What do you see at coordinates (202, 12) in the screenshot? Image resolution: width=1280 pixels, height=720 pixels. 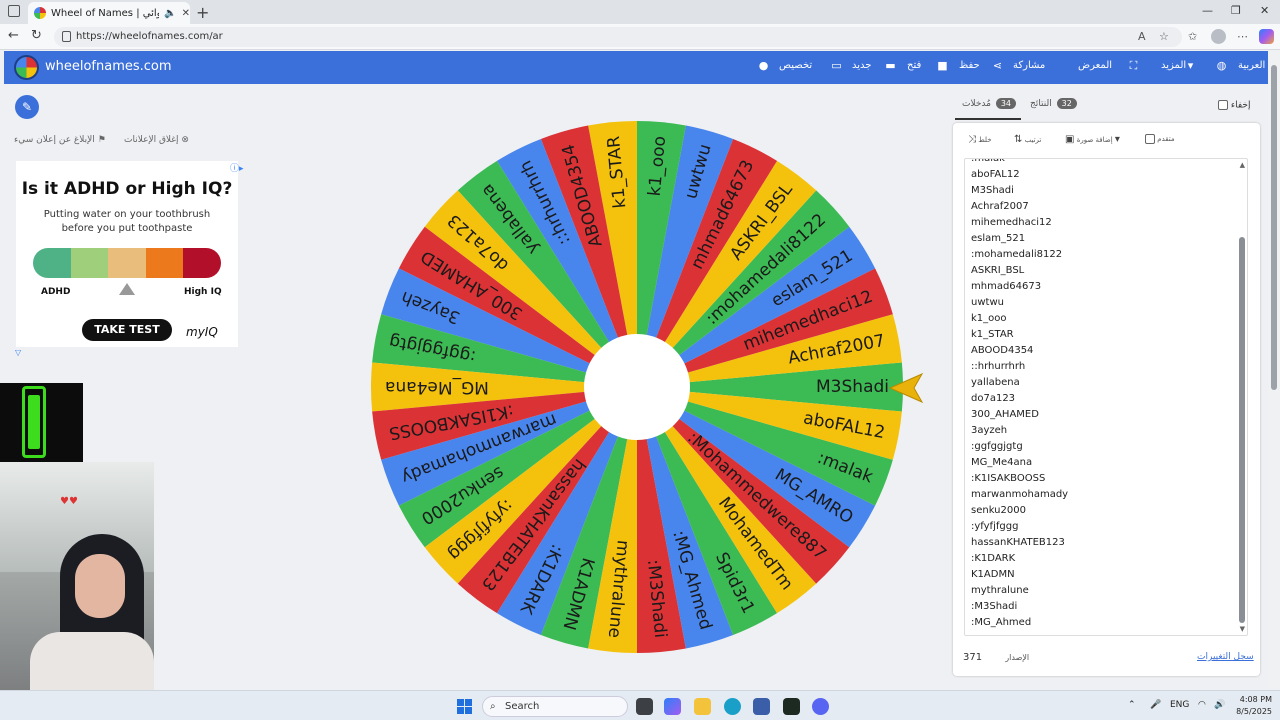 I see `new-tab-icon: +` at bounding box center [202, 12].